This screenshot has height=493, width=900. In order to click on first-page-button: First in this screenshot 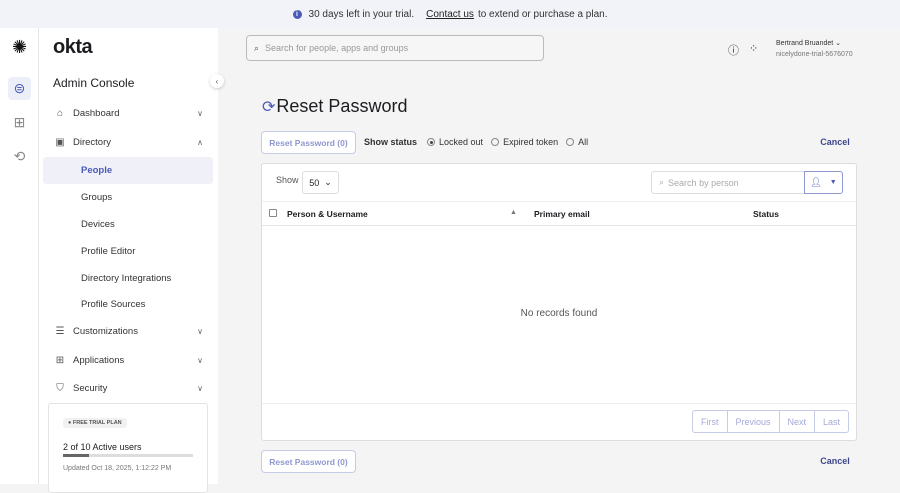, I will do `click(710, 421)`.